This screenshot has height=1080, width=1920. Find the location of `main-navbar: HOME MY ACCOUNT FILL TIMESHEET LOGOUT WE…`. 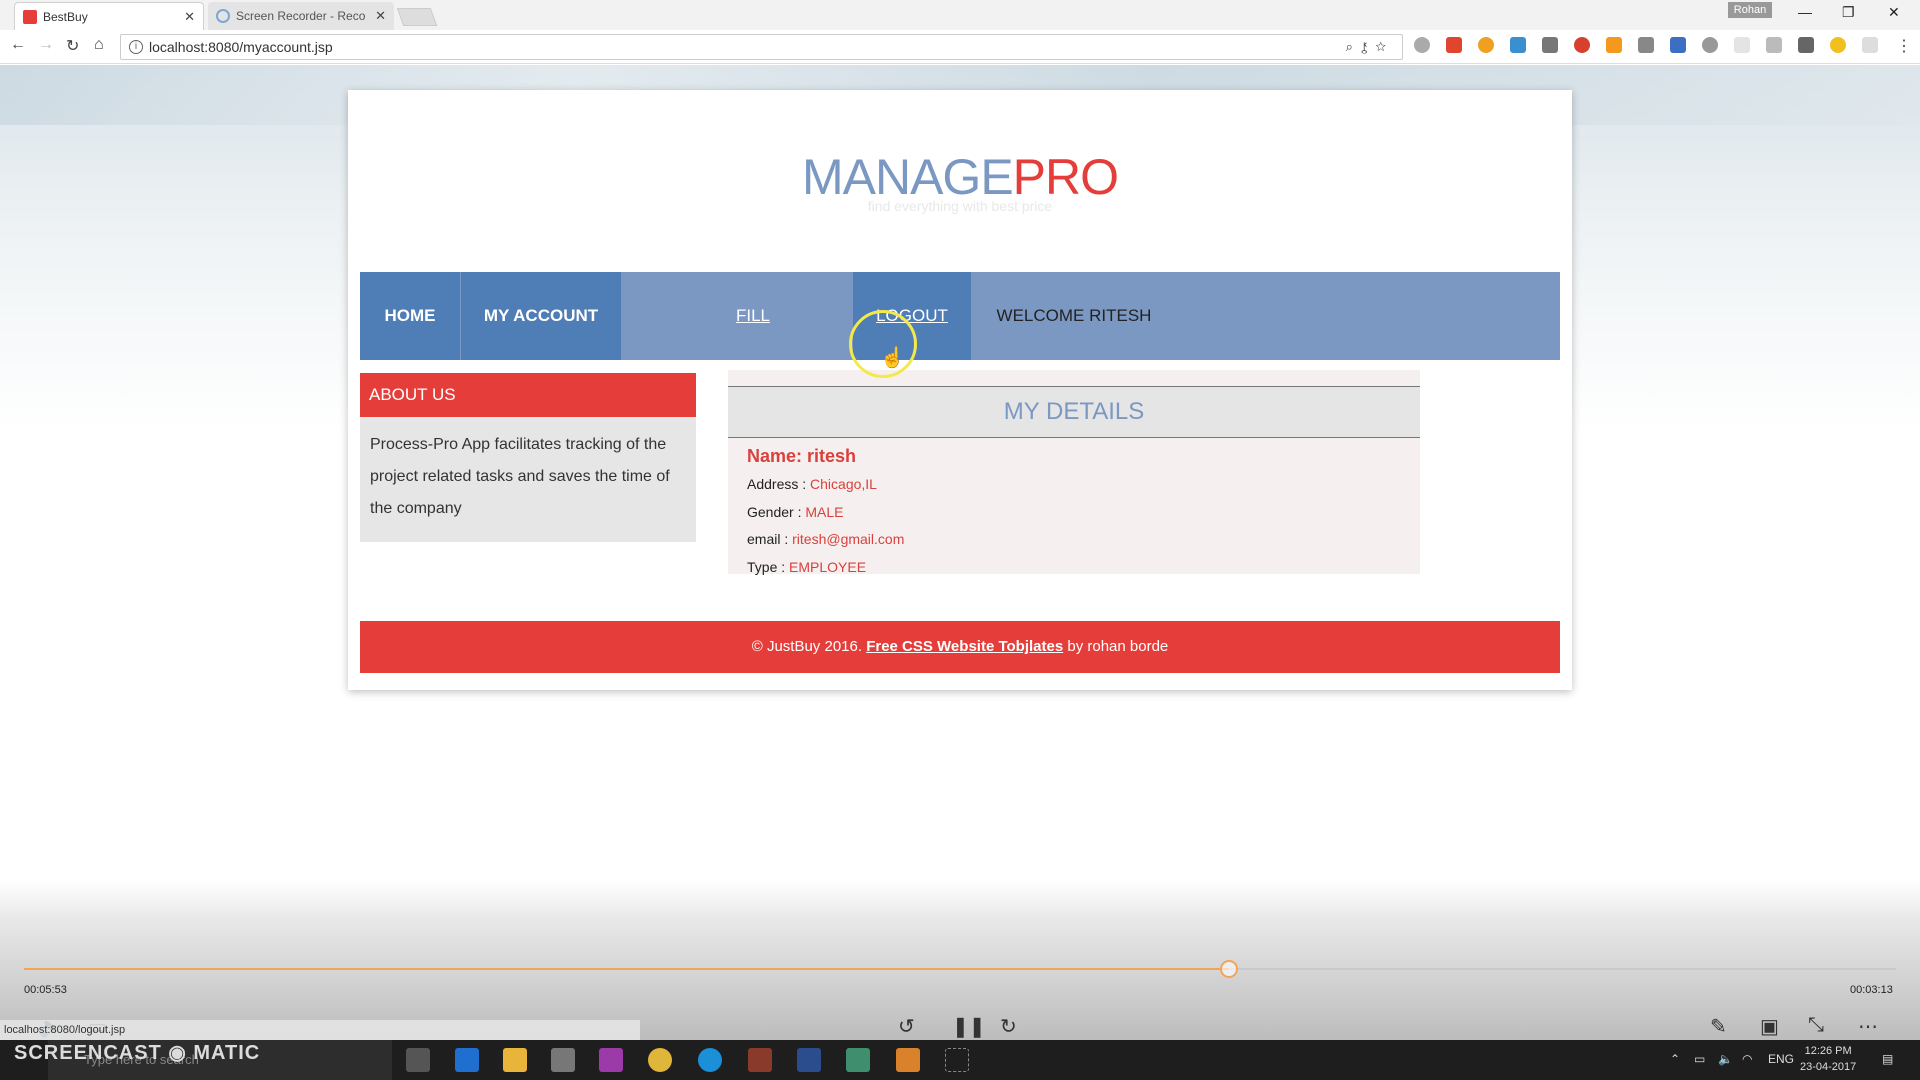

main-navbar: HOME MY ACCOUNT FILL TIMESHEET LOGOUT WE… is located at coordinates (960, 342).